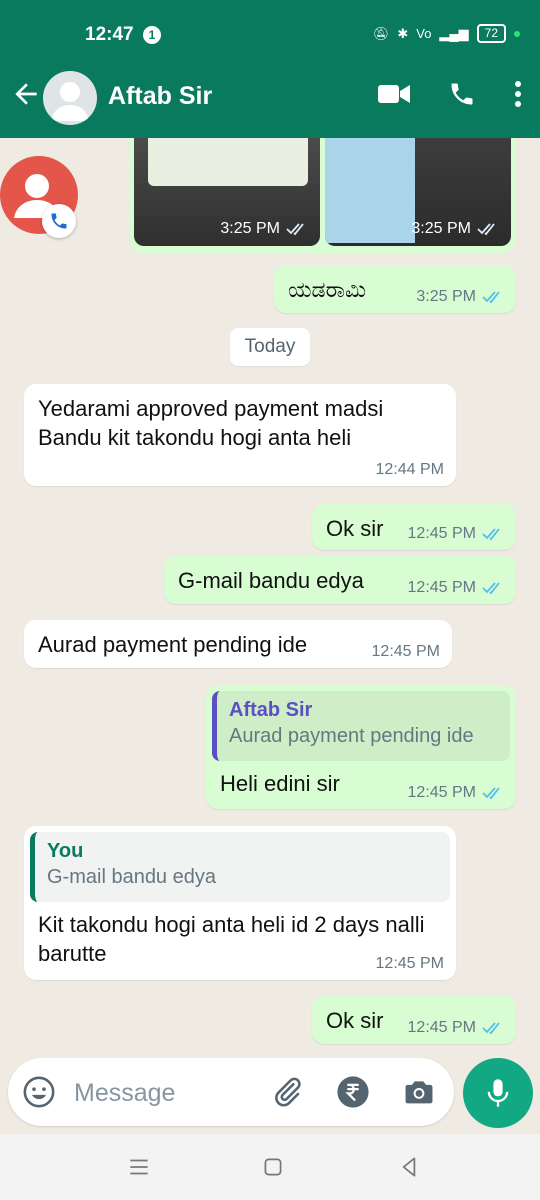 This screenshot has width=540, height=1200. What do you see at coordinates (173, 644) in the screenshot?
I see `message-text: Aurad payment pending ide` at bounding box center [173, 644].